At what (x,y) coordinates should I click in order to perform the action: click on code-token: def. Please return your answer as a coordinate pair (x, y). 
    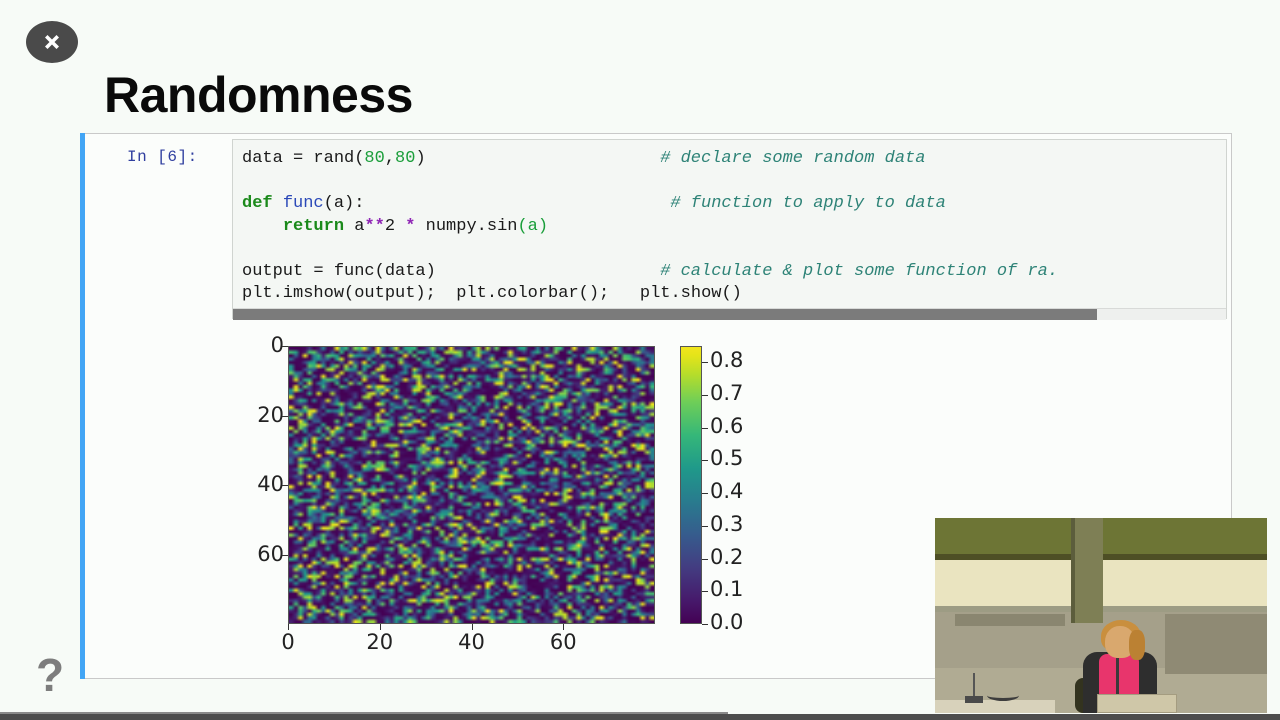
    Looking at the image, I should click on (262, 203).